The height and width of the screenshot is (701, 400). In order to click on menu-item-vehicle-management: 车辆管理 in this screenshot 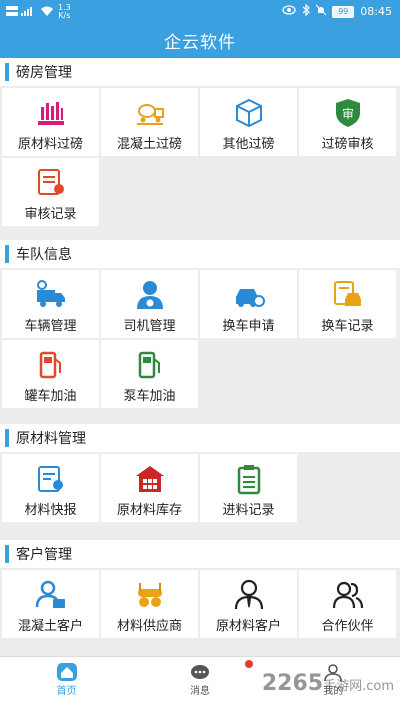, I will do `click(50, 304)`.